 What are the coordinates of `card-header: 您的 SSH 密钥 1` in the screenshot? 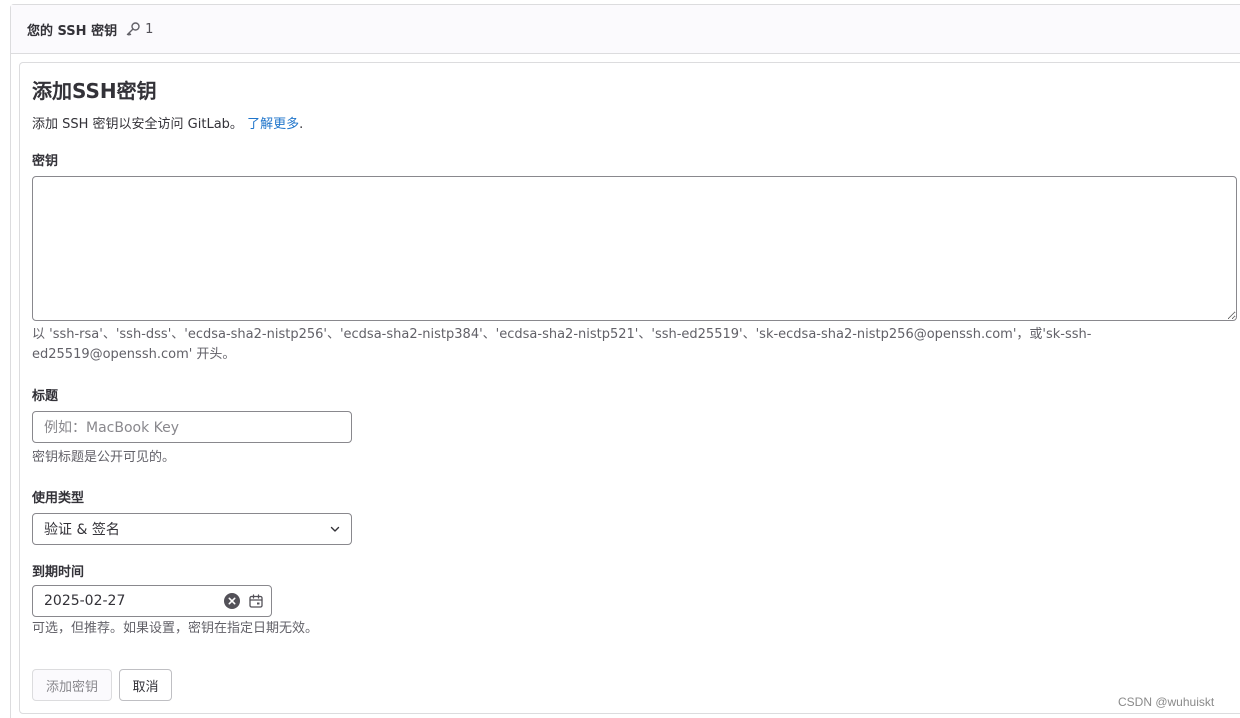 It's located at (625, 29).